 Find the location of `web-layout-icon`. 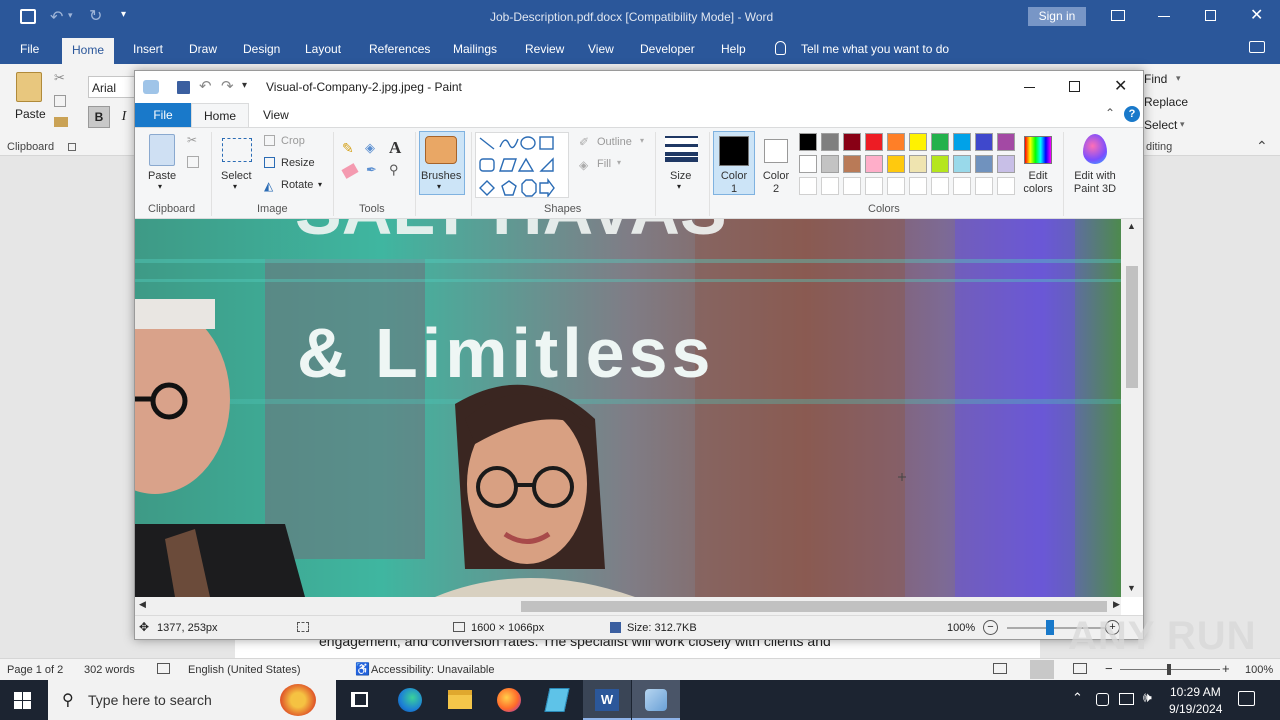

web-layout-icon is located at coordinates (1080, 668).